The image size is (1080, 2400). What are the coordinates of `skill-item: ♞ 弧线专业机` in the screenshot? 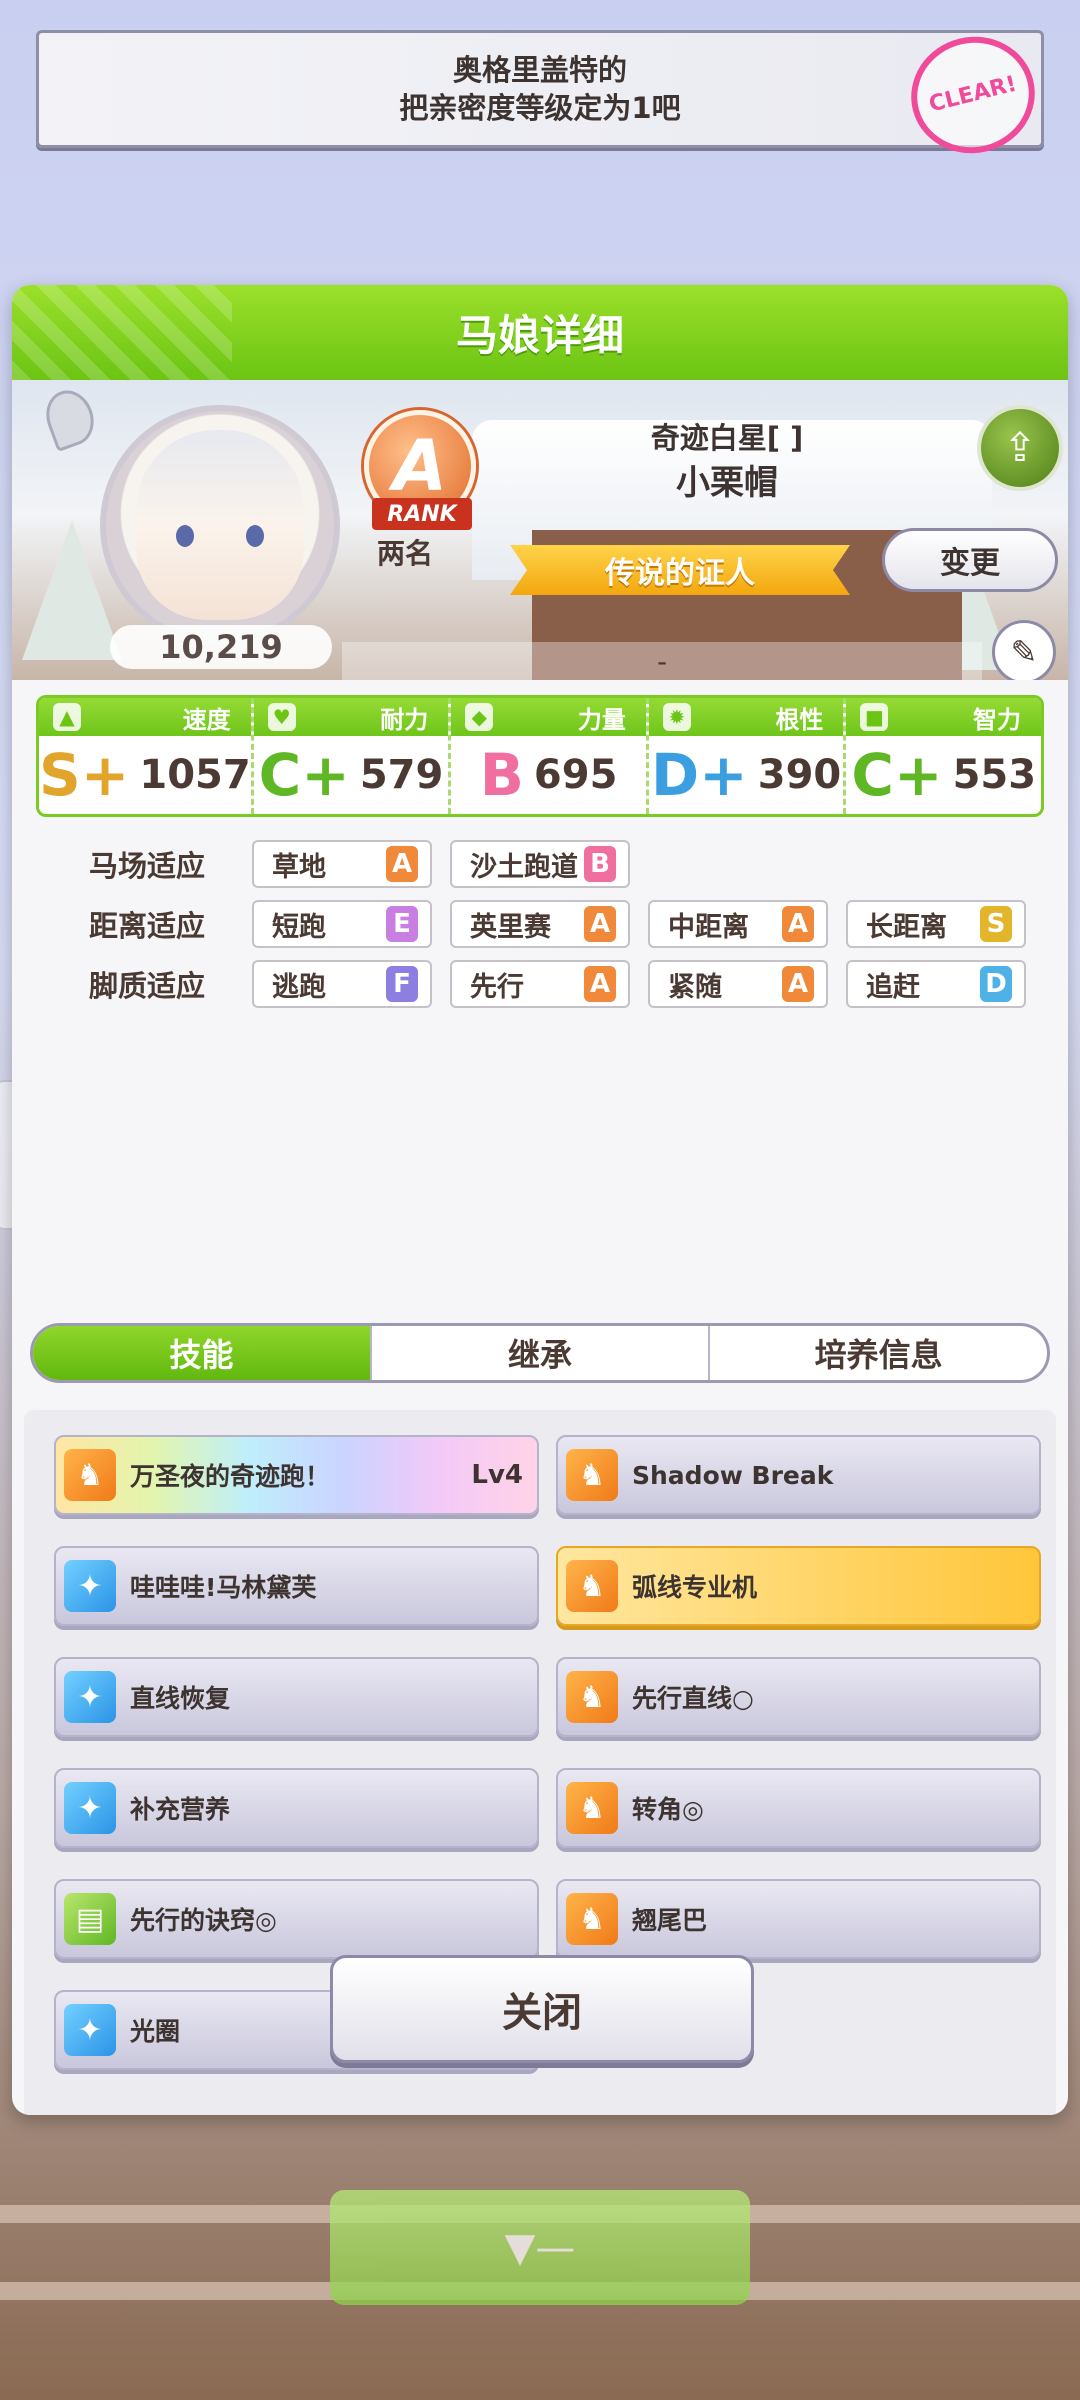 It's located at (798, 1586).